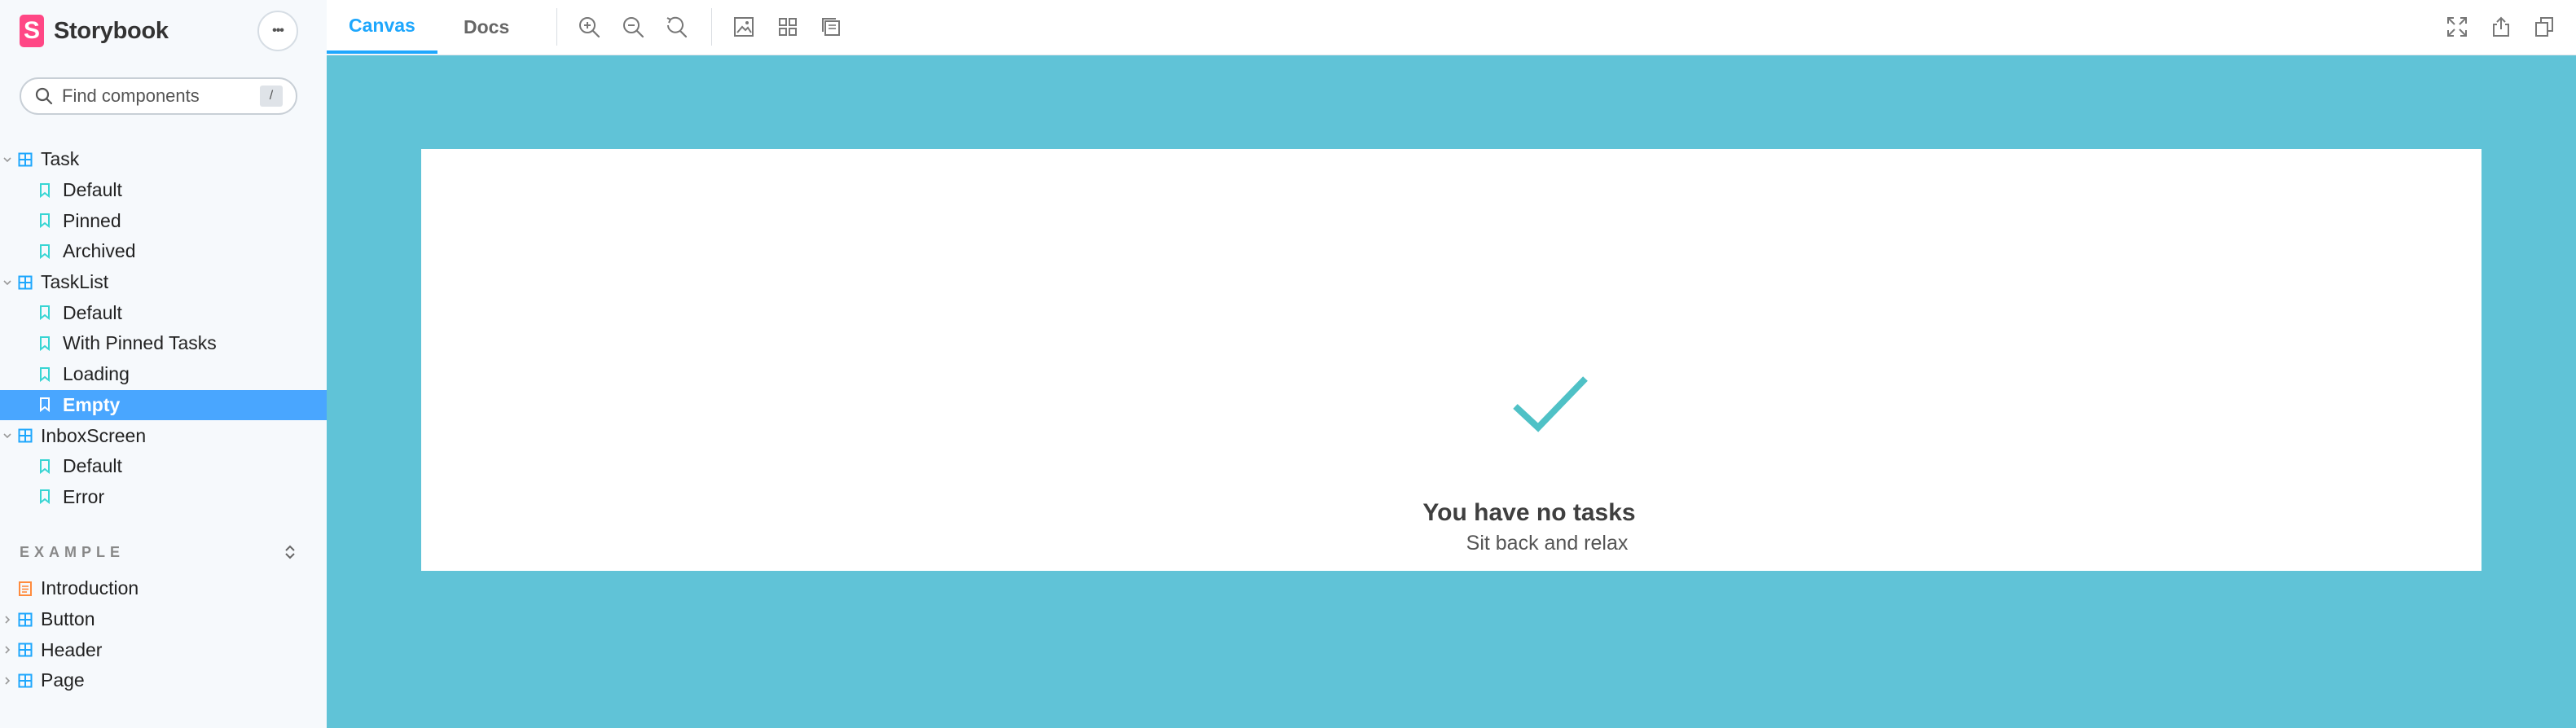 This screenshot has width=2576, height=728. Describe the element at coordinates (60, 159) in the screenshot. I see `tree-item-label: Task` at that location.